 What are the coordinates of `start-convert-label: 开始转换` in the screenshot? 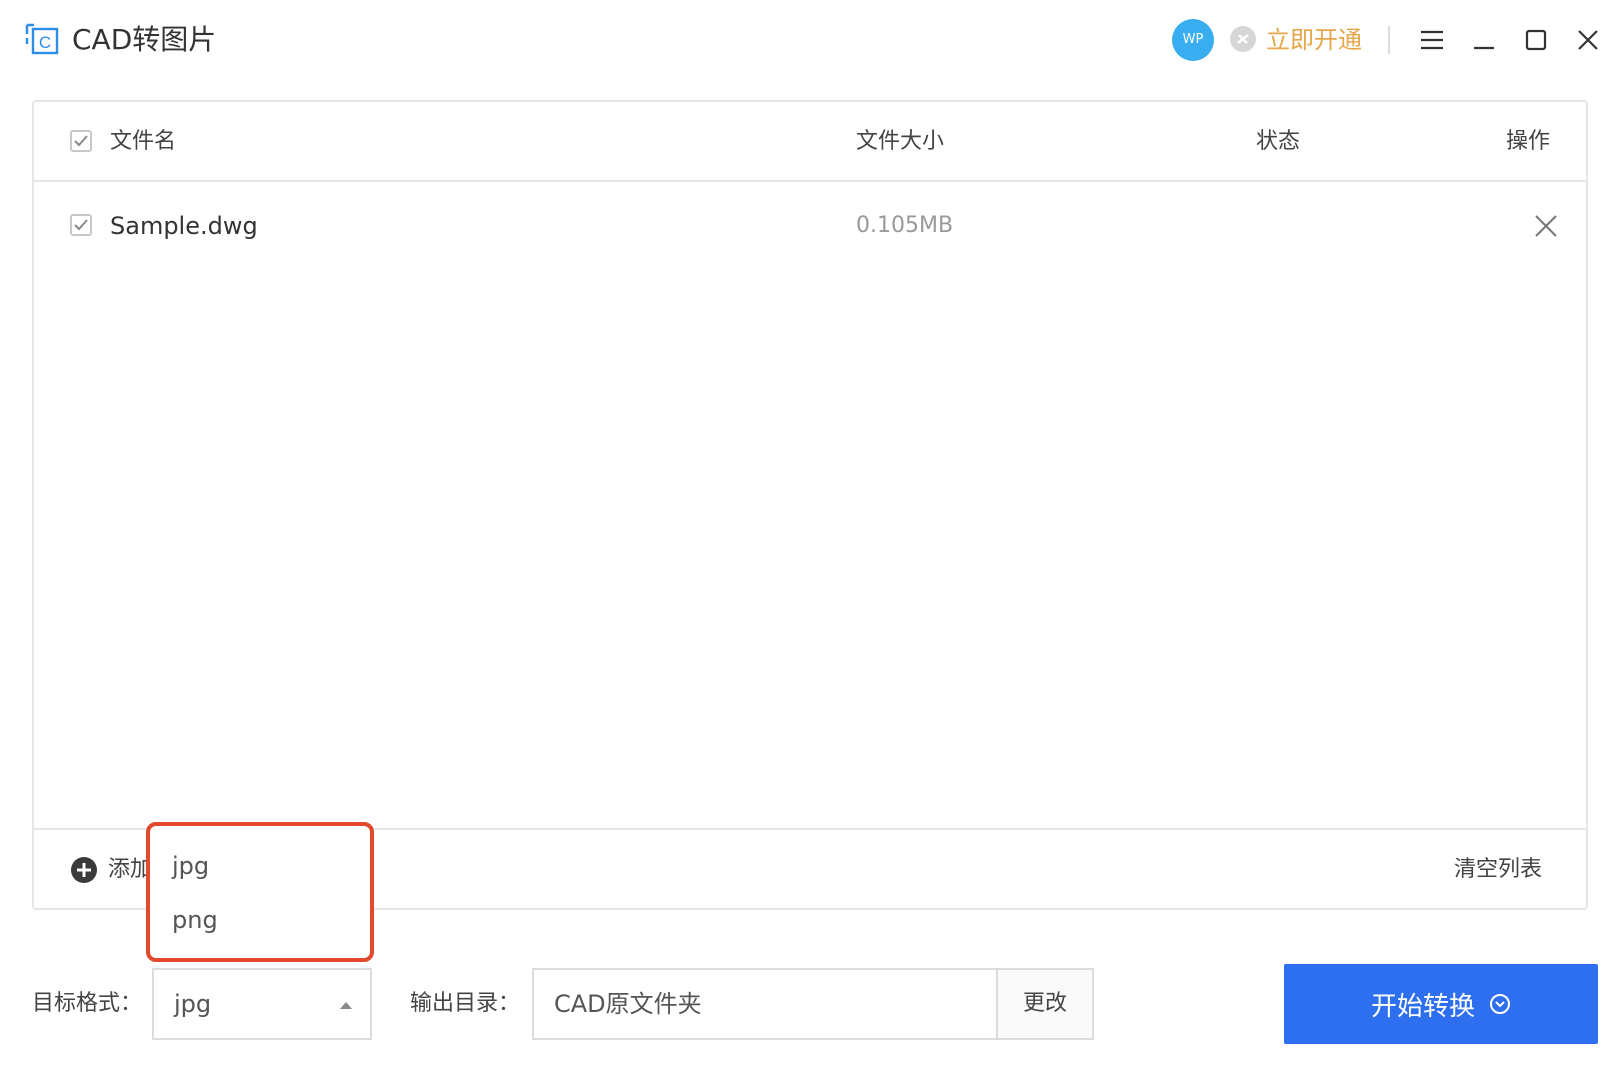 It's located at (1422, 1006).